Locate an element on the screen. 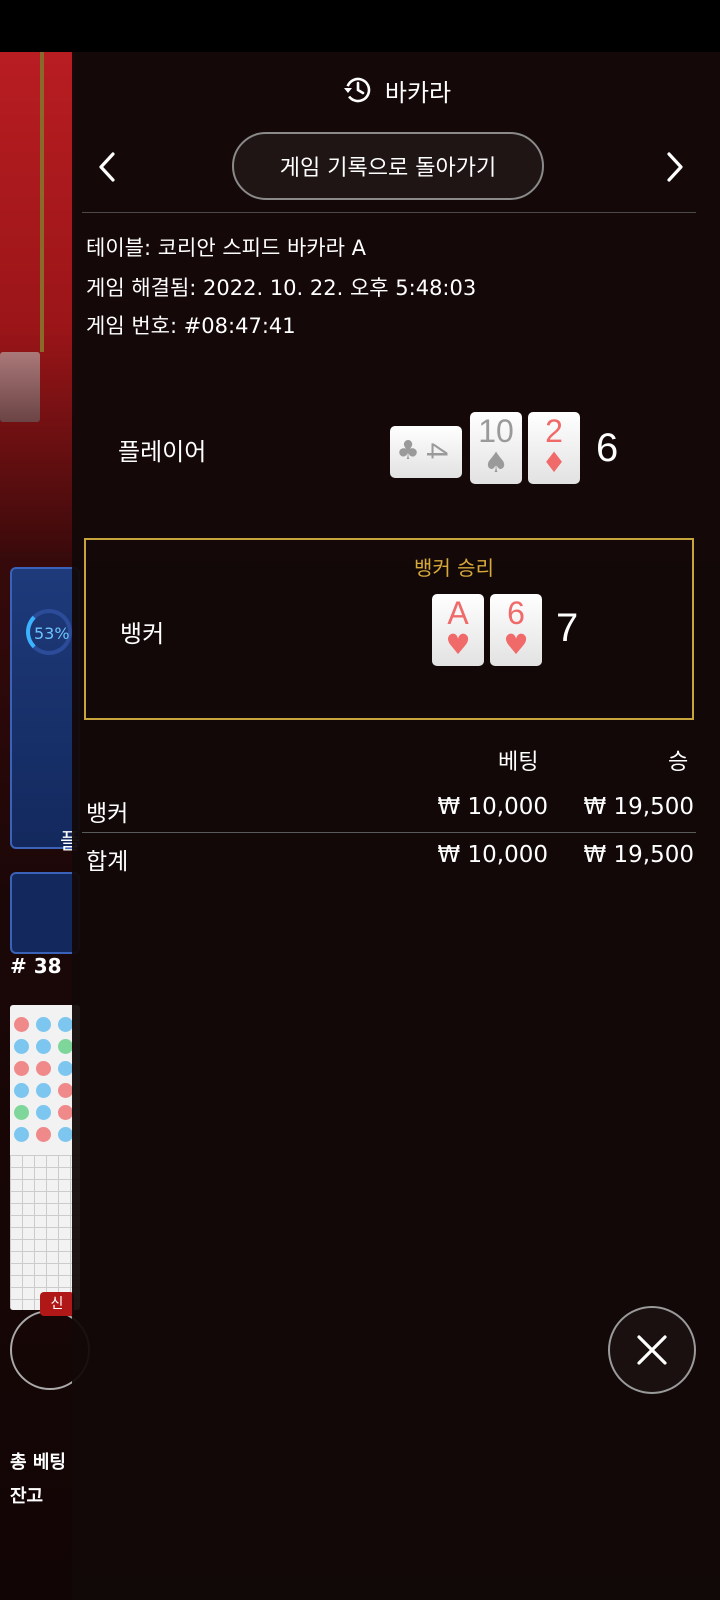  banker-hand-box: 뱅커 승리 뱅커 A ♥ 6 ♥ 7 is located at coordinates (389, 629).